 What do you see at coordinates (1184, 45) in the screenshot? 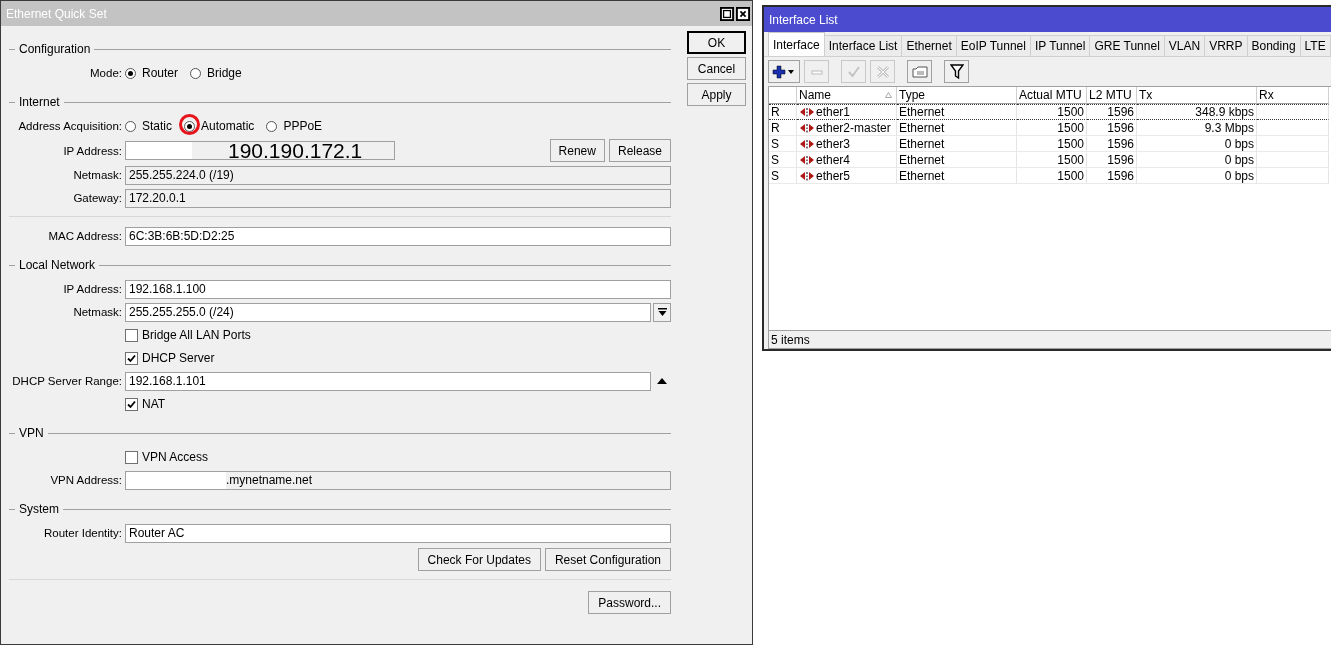
I see `tab: VLAN` at bounding box center [1184, 45].